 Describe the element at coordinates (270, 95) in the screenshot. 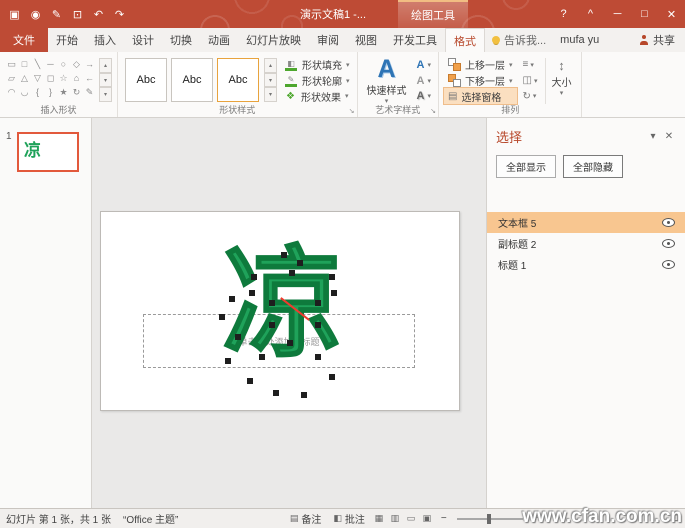

I see `style-more-icon: ▾` at that location.